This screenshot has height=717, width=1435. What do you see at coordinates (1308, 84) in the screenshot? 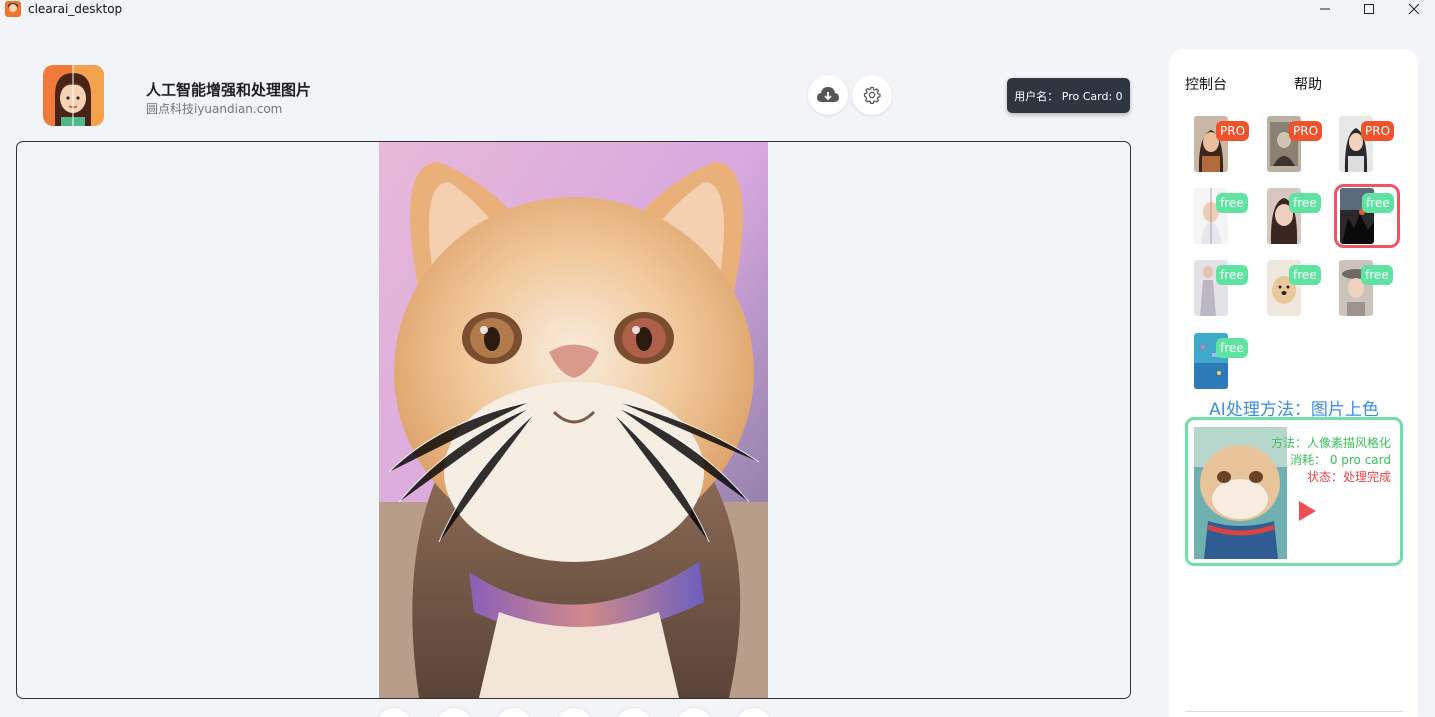
I see `tab-help: 帮助` at bounding box center [1308, 84].